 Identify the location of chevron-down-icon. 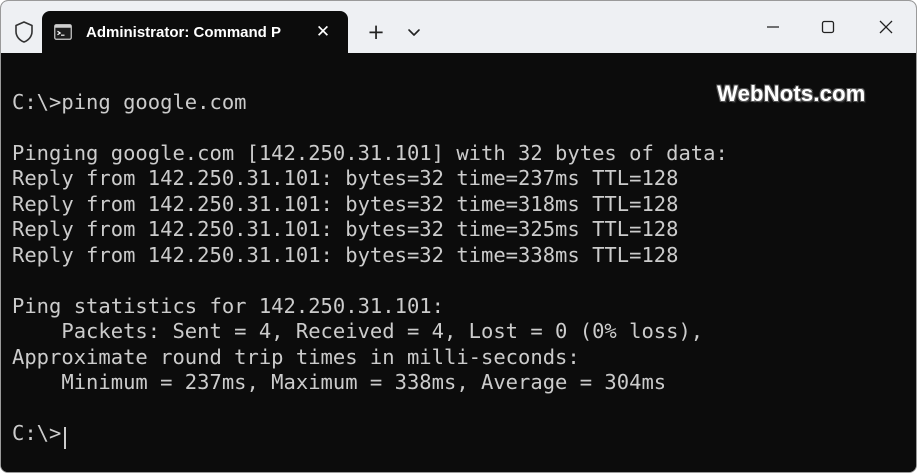
(414, 32).